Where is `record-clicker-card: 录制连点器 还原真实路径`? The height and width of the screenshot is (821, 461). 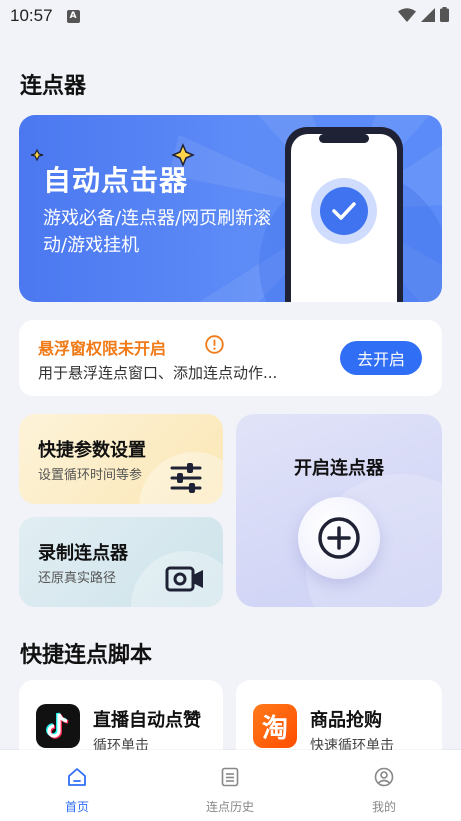
record-clicker-card: 录制连点器 还原真实路径 is located at coordinates (121, 562).